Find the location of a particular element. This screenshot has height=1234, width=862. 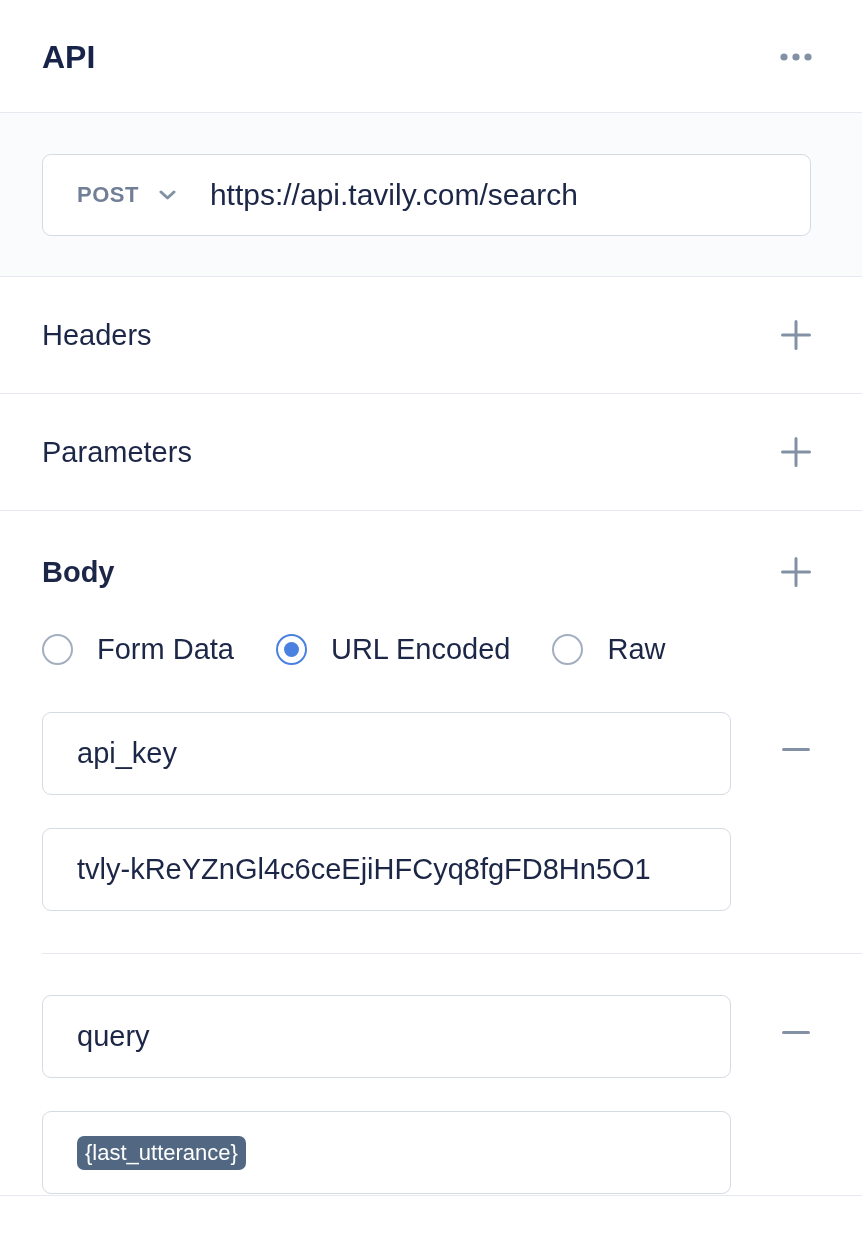

variable-tag: {last_utterance} is located at coordinates (161, 1152).